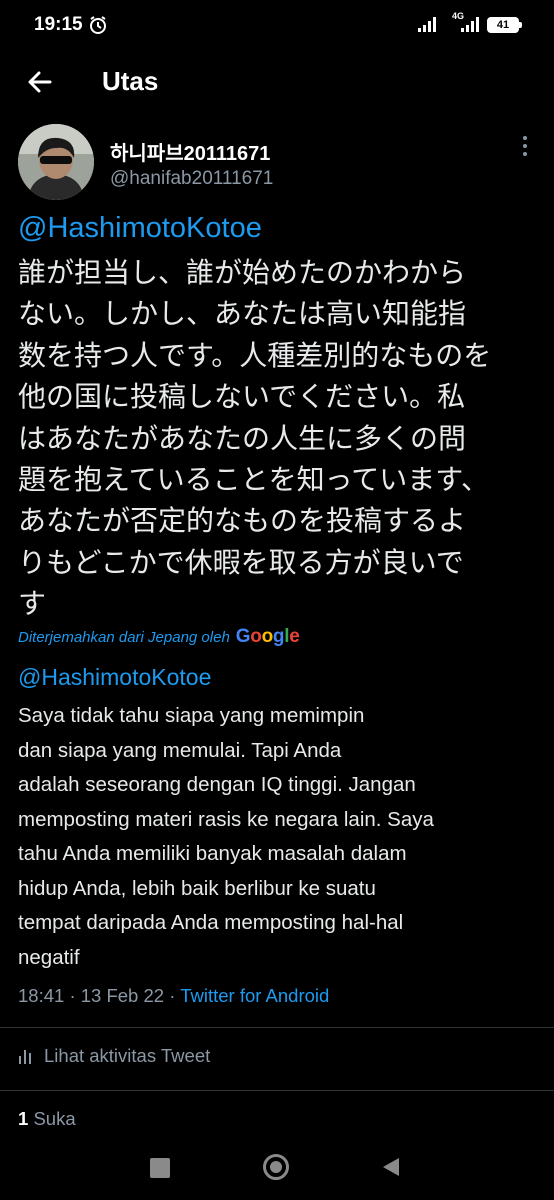 The width and height of the screenshot is (554, 1200). Describe the element at coordinates (427, 24) in the screenshot. I see `signal-icon` at that location.